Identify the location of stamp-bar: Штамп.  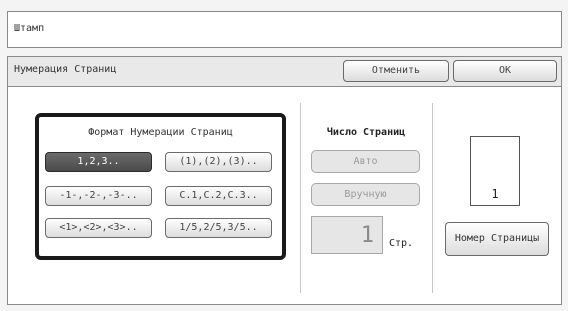
(284, 29).